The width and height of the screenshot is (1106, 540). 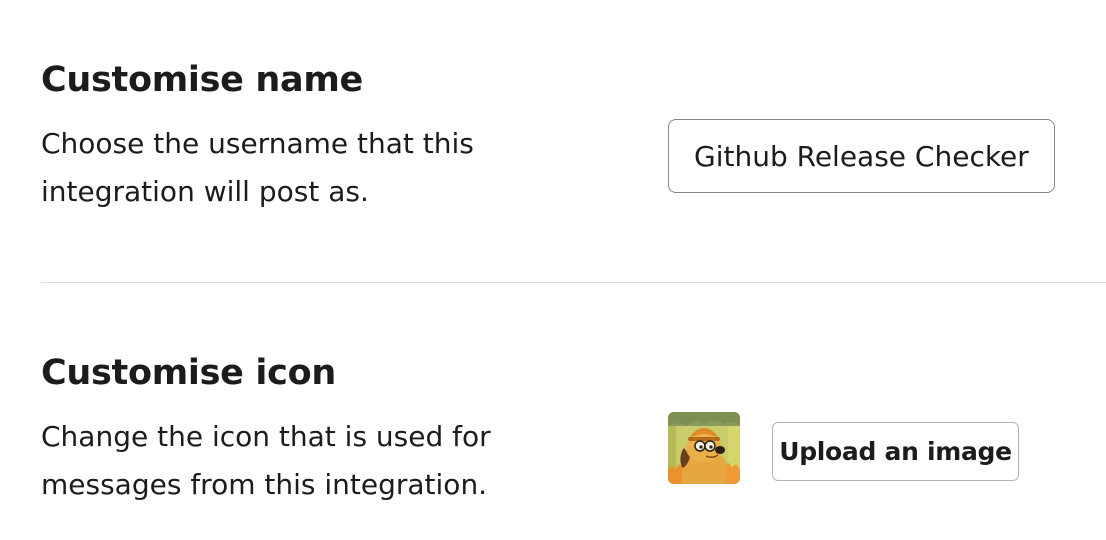 What do you see at coordinates (895, 451) in the screenshot?
I see `upload-image-button: Upload an image` at bounding box center [895, 451].